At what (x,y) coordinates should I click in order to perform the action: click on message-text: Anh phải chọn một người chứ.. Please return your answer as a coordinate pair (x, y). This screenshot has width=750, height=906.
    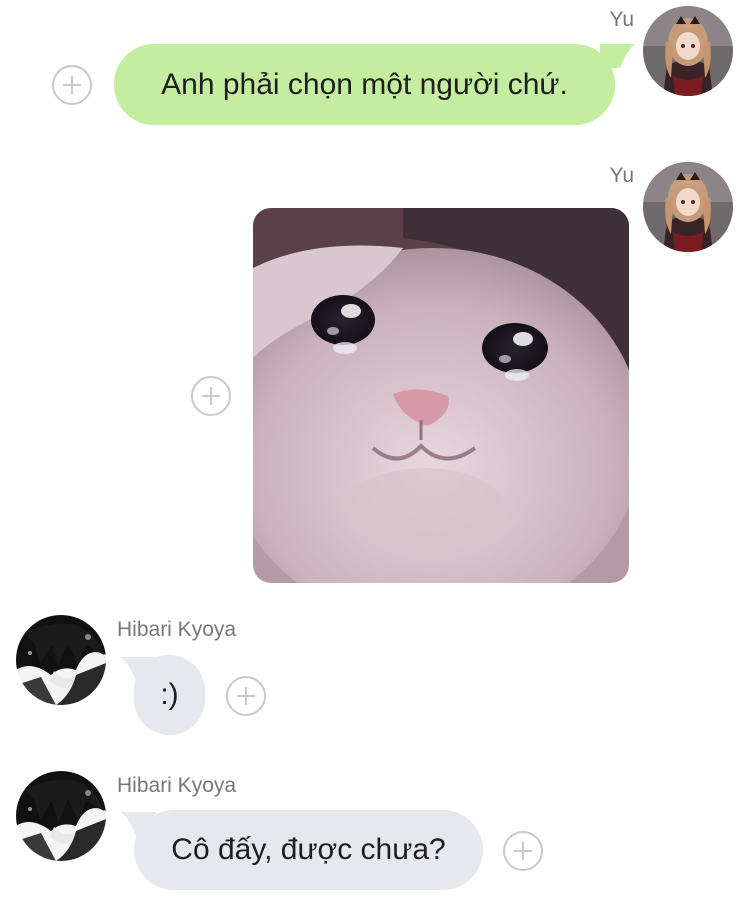
    Looking at the image, I should click on (364, 84).